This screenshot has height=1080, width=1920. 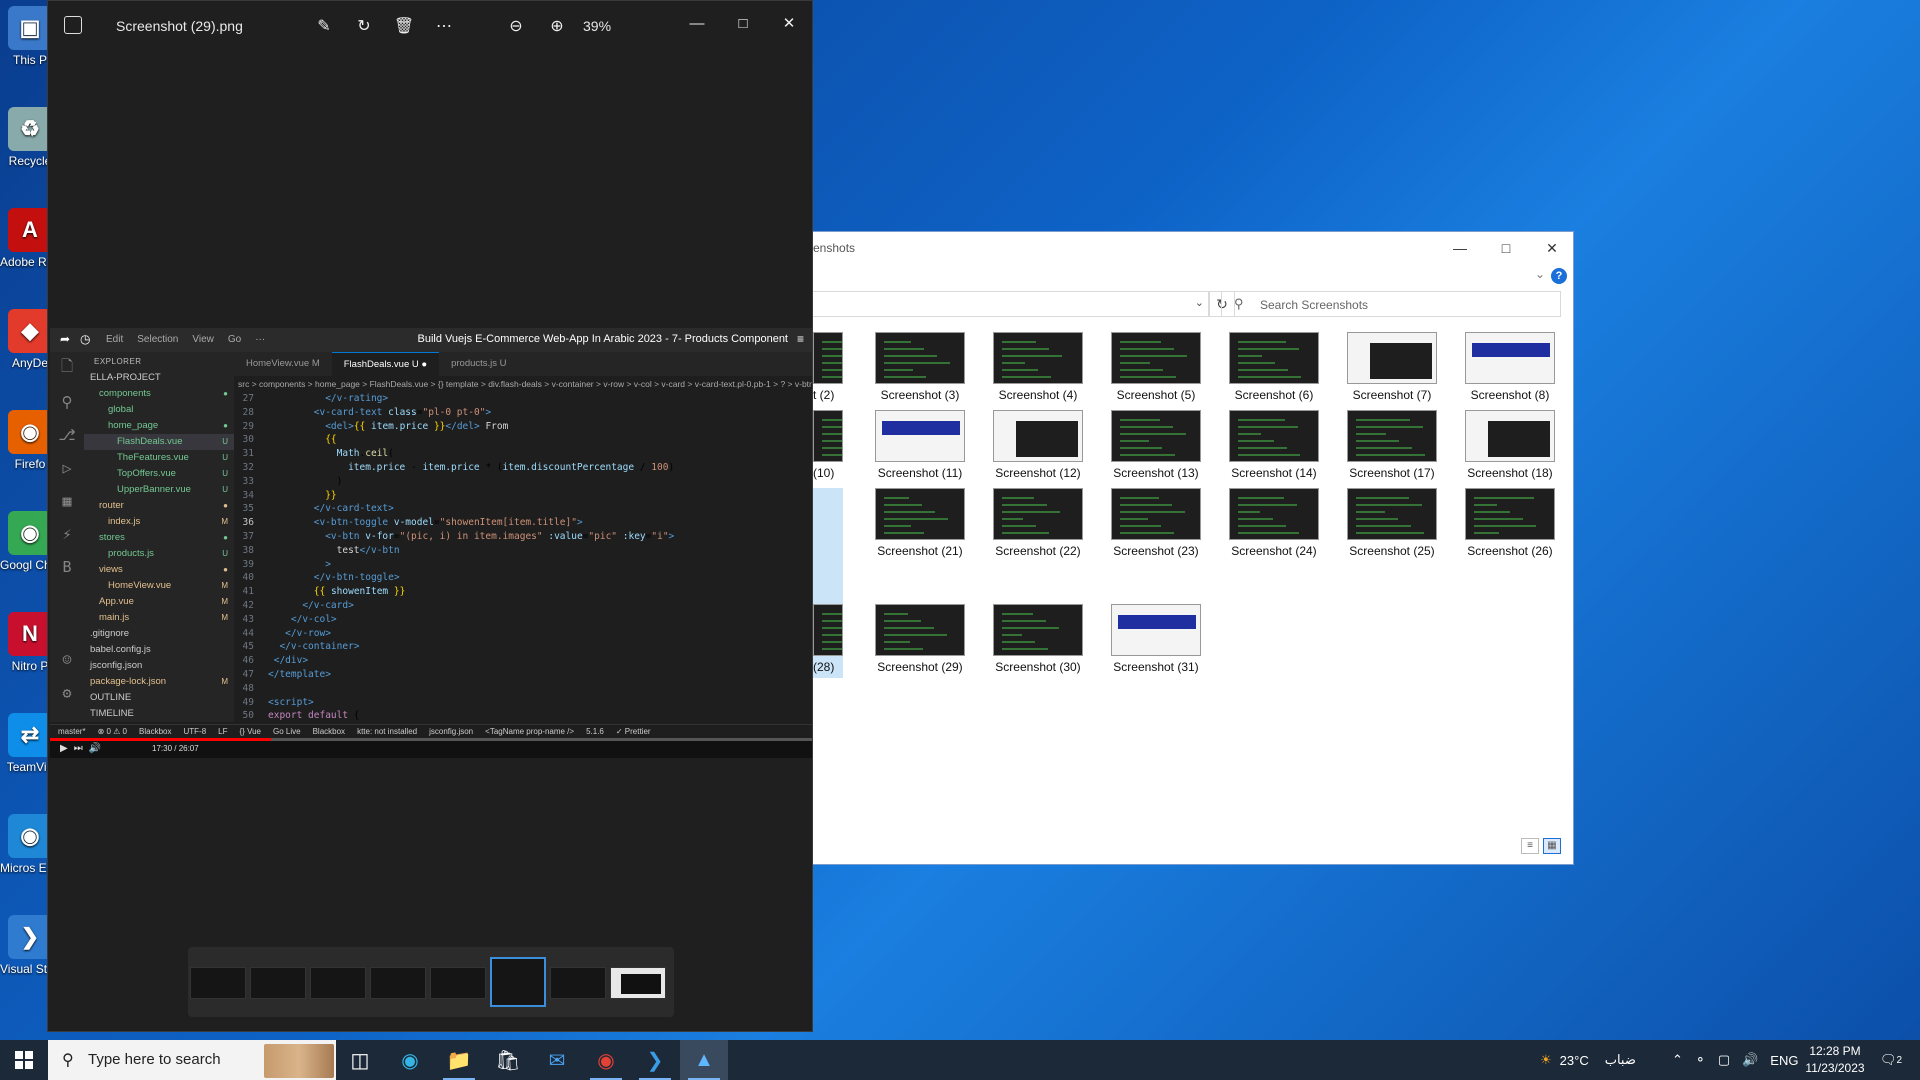 What do you see at coordinates (513, 703) in the screenshot?
I see `code-line: 49 <script>` at bounding box center [513, 703].